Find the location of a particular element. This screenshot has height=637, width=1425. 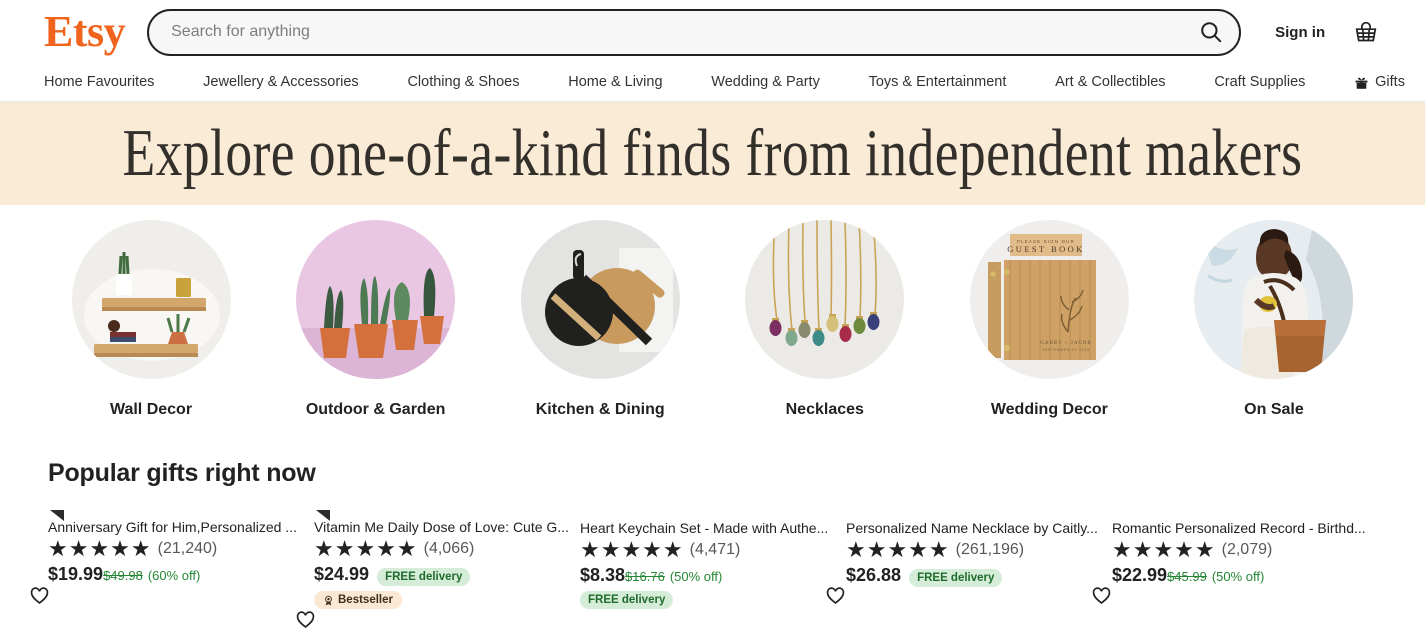

svg-text: GUEST BOOK is located at coordinates (1045, 249).